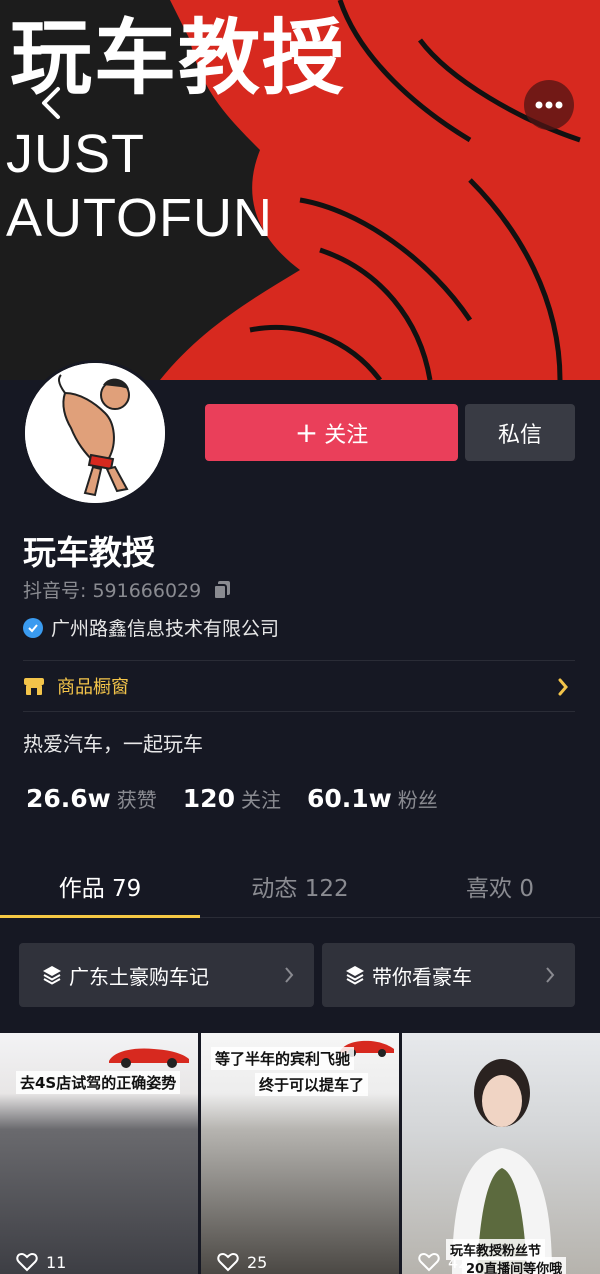 This screenshot has height=1274, width=600. What do you see at coordinates (260, 800) in the screenshot?
I see `stat-label: 关注` at bounding box center [260, 800].